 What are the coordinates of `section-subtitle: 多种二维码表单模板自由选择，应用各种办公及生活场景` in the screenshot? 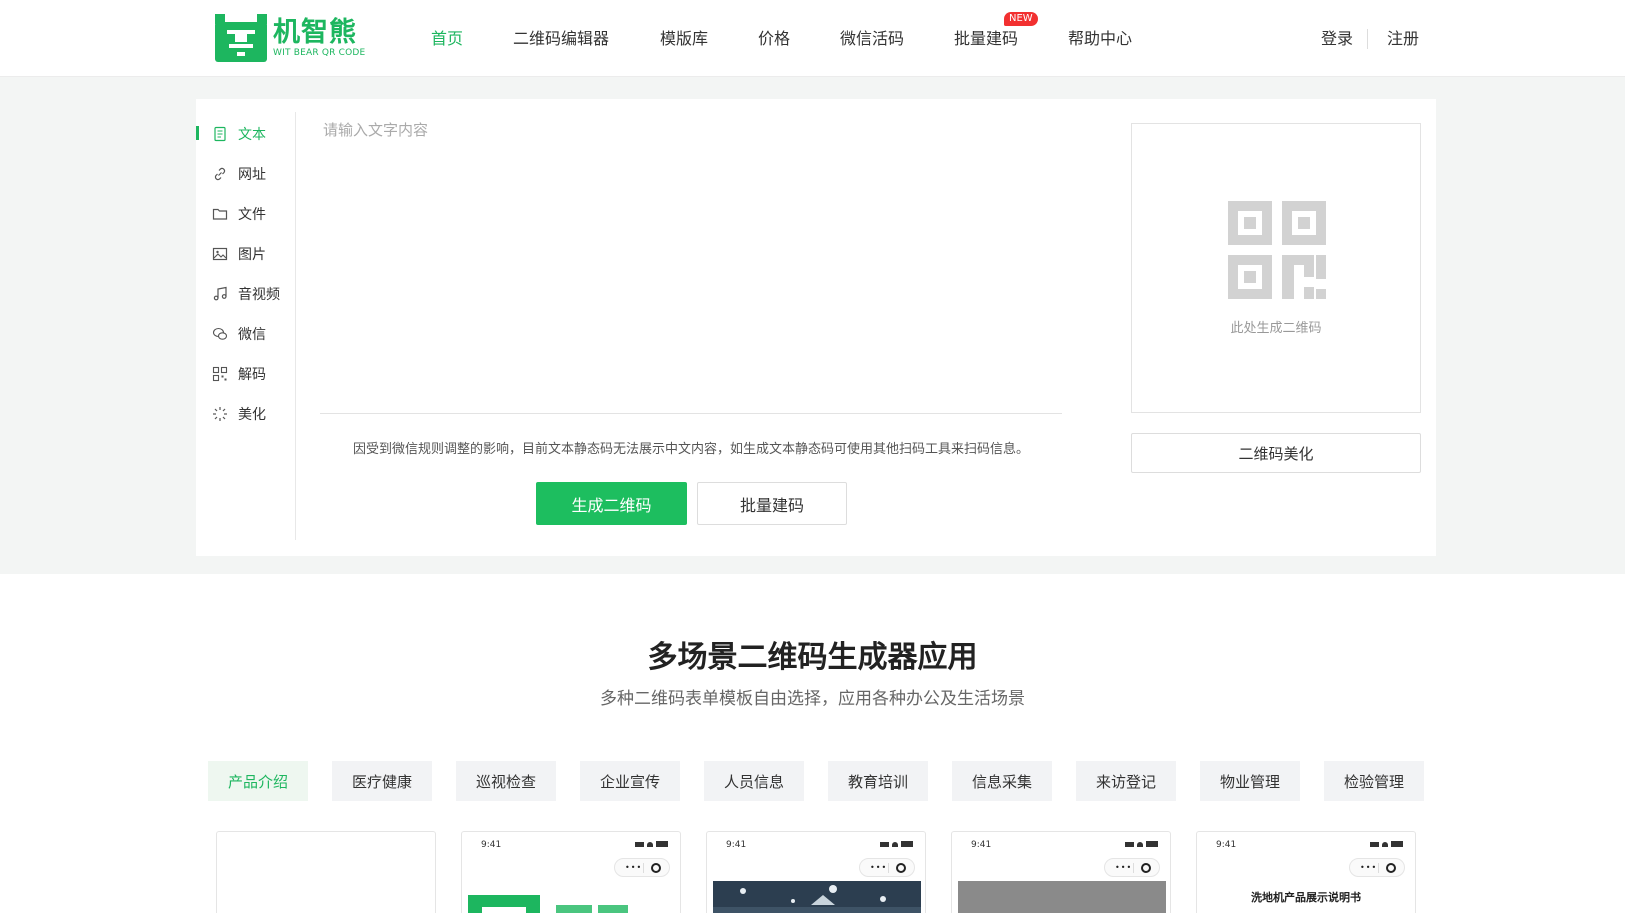 It's located at (812, 699).